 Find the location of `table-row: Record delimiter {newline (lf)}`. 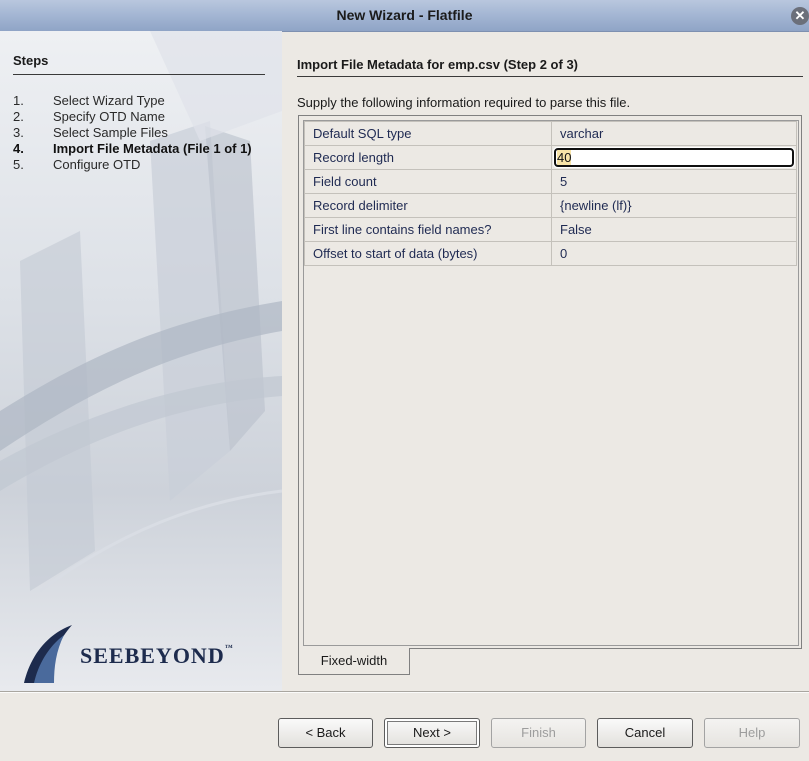

table-row: Record delimiter {newline (lf)} is located at coordinates (550, 205).